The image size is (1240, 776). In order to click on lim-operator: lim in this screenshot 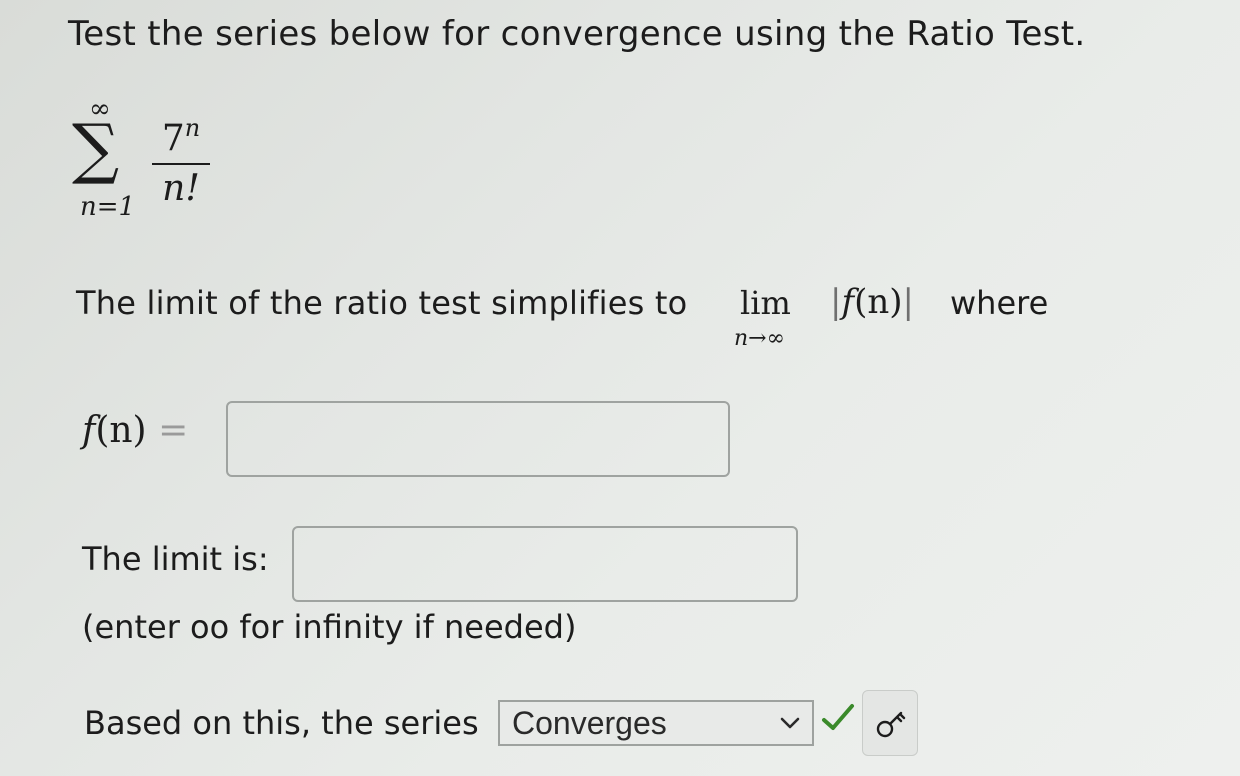, I will do `click(765, 303)`.